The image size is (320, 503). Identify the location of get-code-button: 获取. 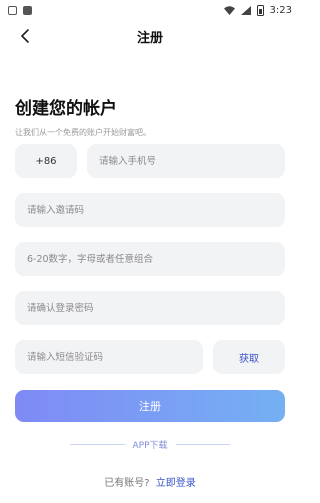
(249, 357).